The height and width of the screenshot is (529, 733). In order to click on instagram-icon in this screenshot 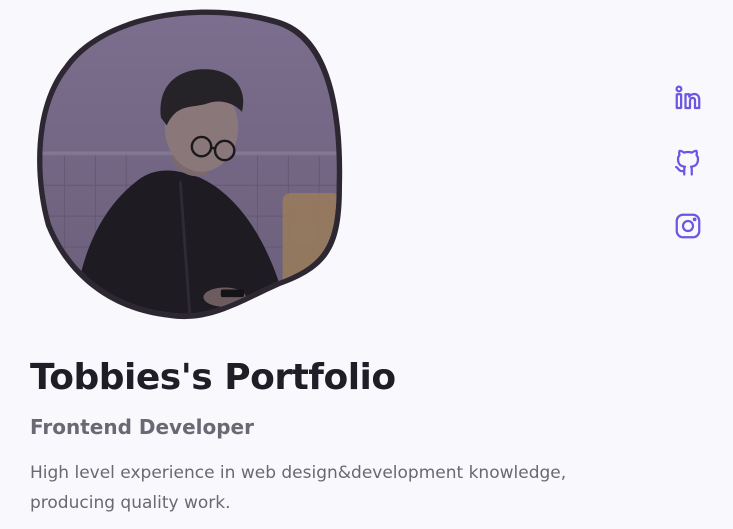, I will do `click(688, 226)`.